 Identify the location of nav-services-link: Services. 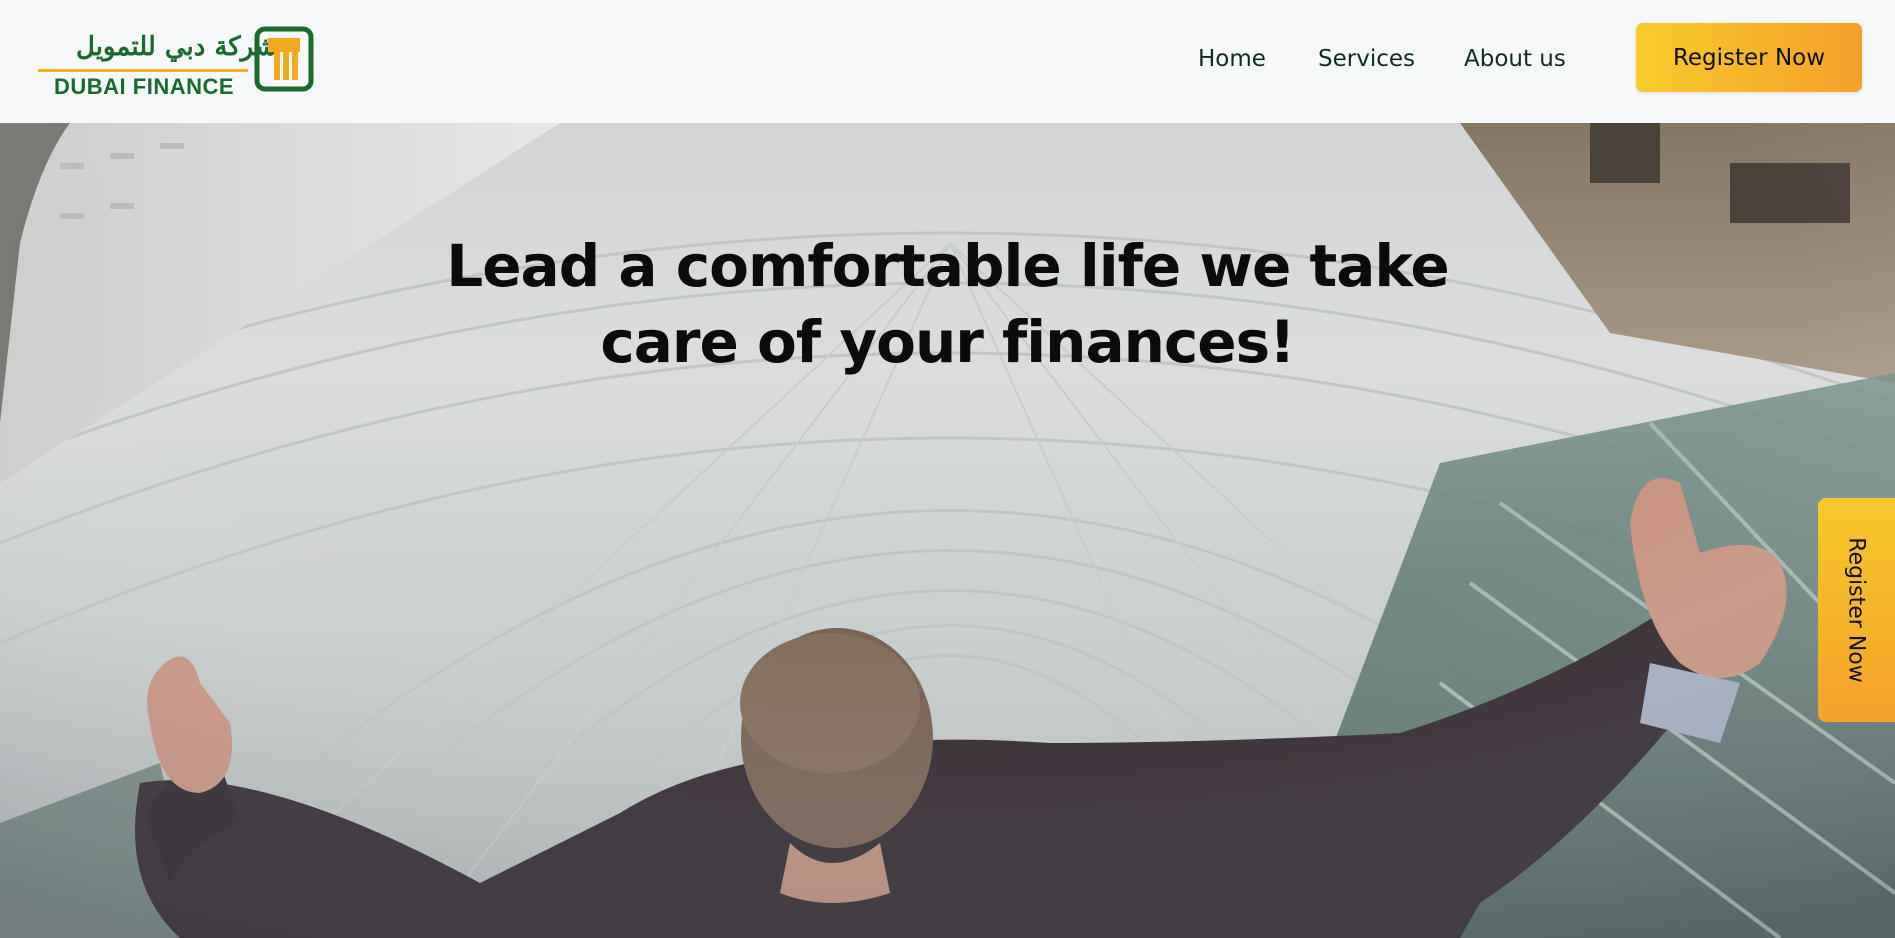
(1366, 59).